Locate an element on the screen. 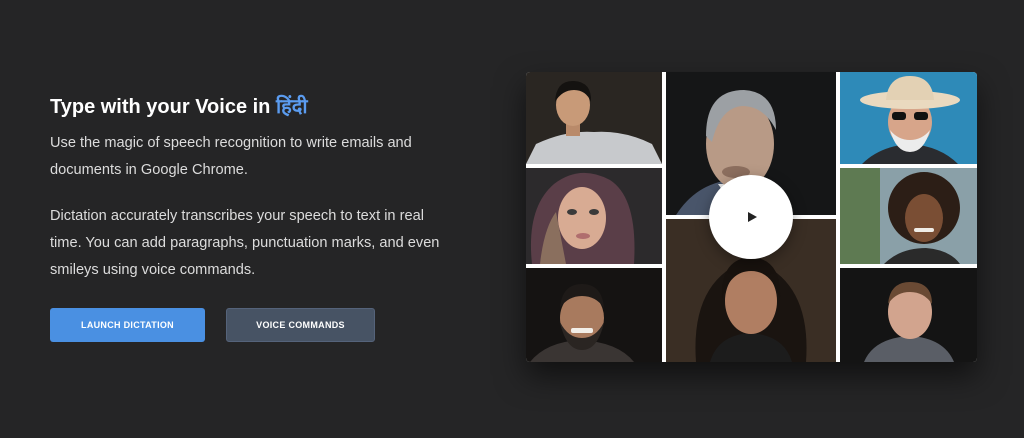  play-icon is located at coordinates (752, 217).